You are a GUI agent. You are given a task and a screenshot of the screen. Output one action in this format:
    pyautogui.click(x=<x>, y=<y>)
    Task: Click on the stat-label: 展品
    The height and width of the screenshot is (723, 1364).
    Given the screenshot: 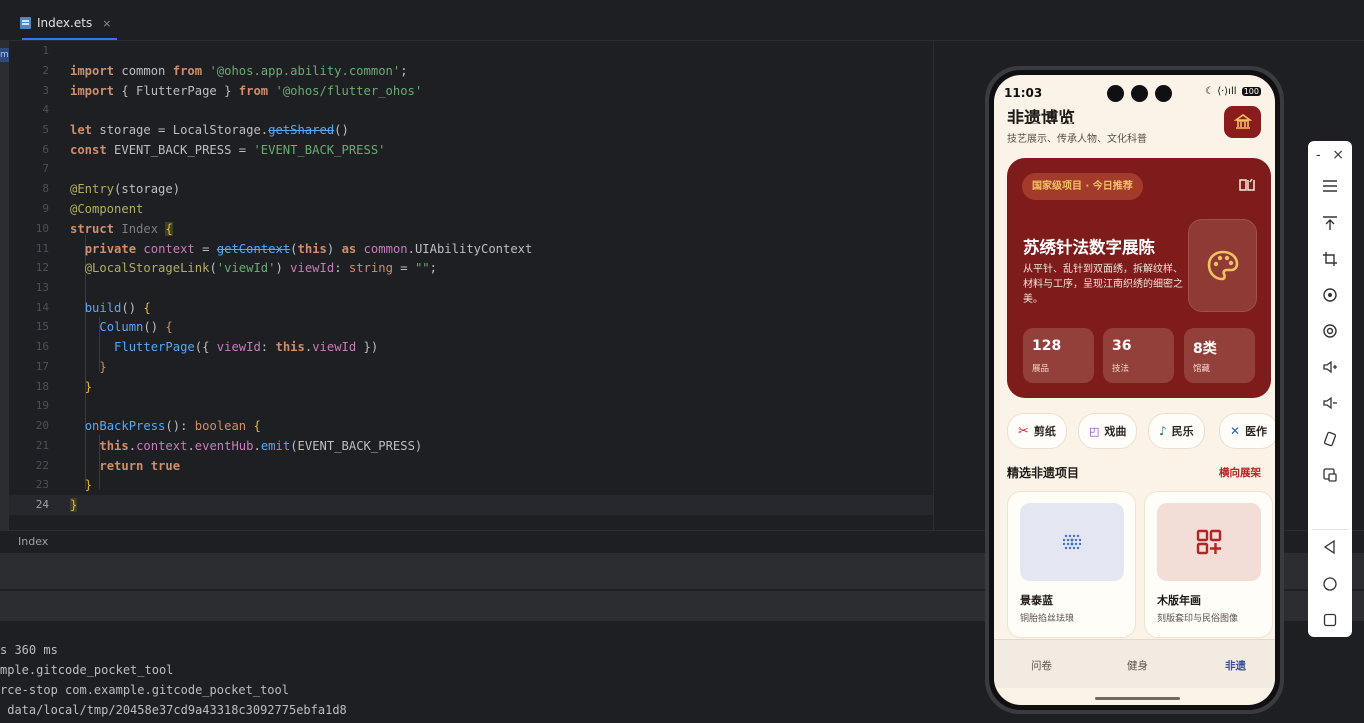 What is the action you would take?
    pyautogui.click(x=1041, y=369)
    